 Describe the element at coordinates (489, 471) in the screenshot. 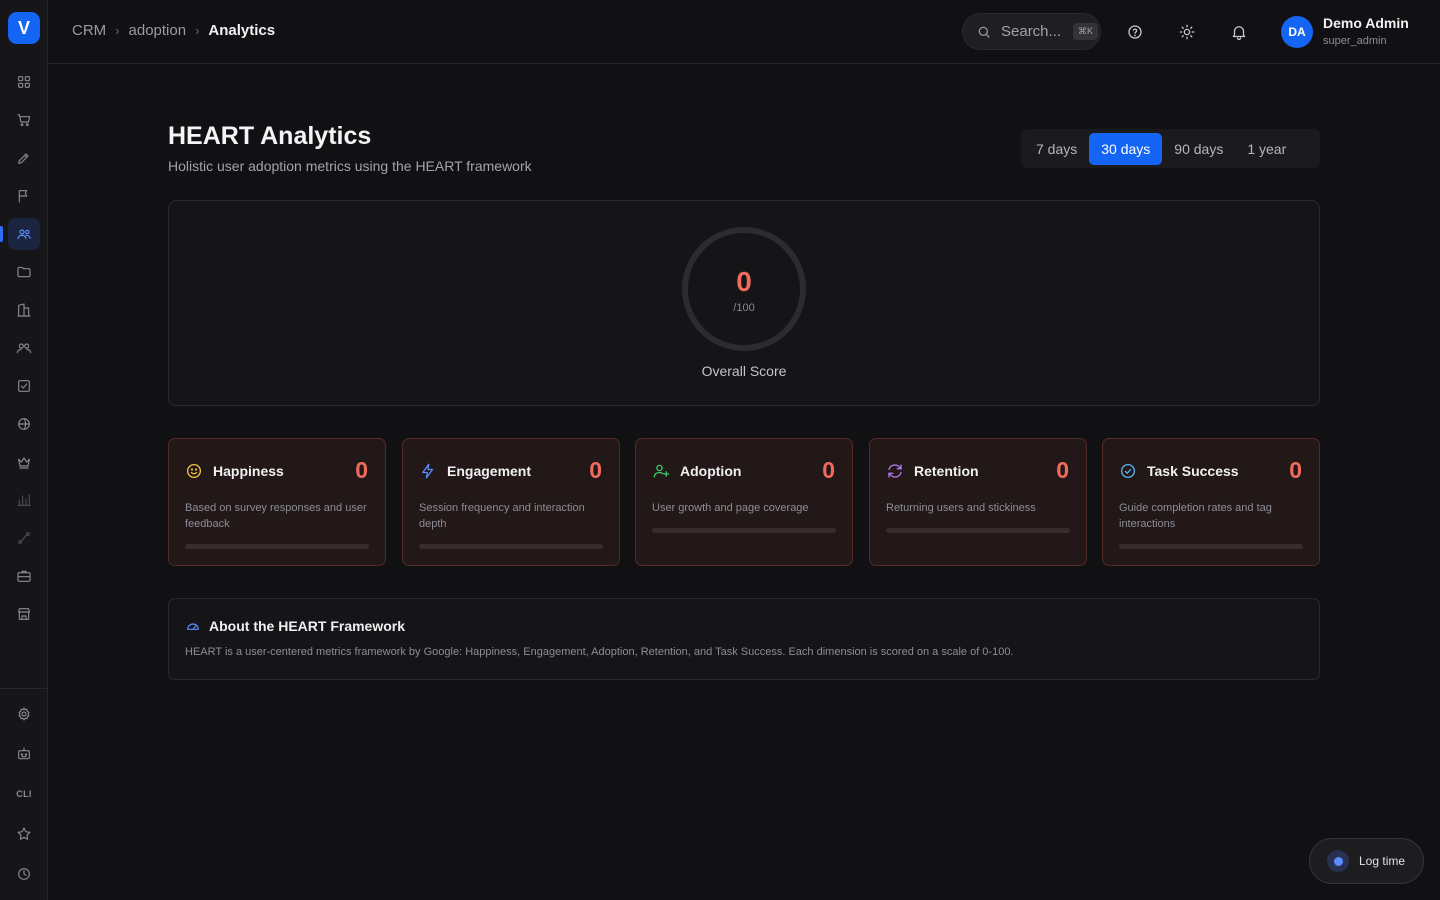

I see `metric-title: Engagement` at that location.